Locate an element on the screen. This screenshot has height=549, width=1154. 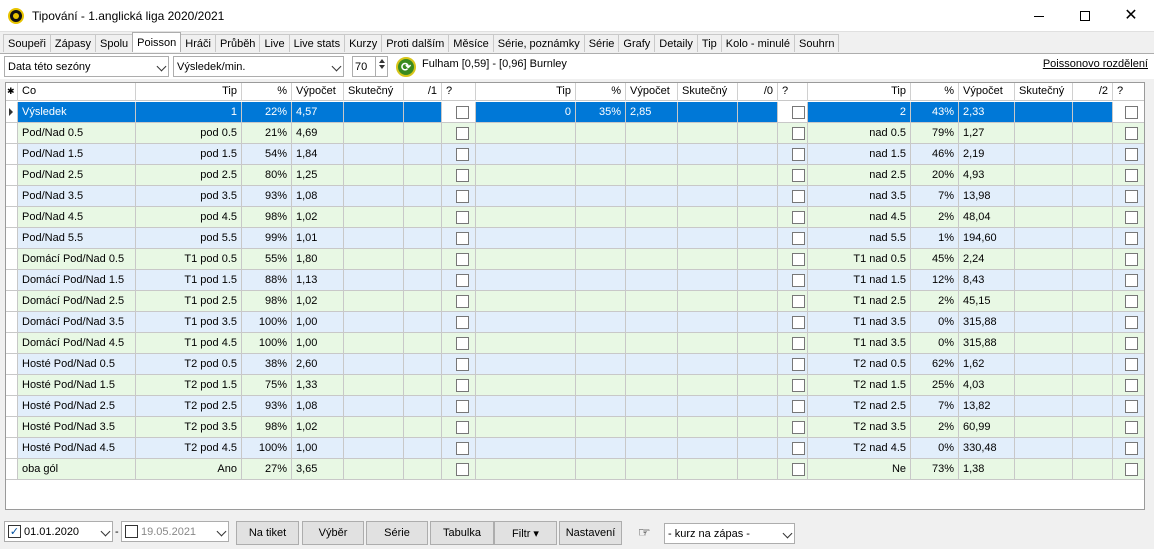
header-pct1: % is located at coordinates (267, 92).